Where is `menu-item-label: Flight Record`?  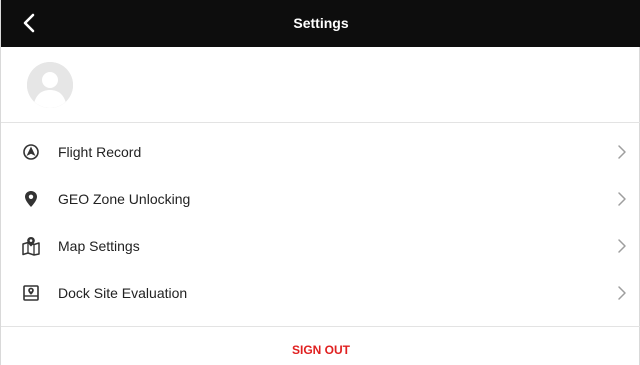 menu-item-label: Flight Record is located at coordinates (100, 151).